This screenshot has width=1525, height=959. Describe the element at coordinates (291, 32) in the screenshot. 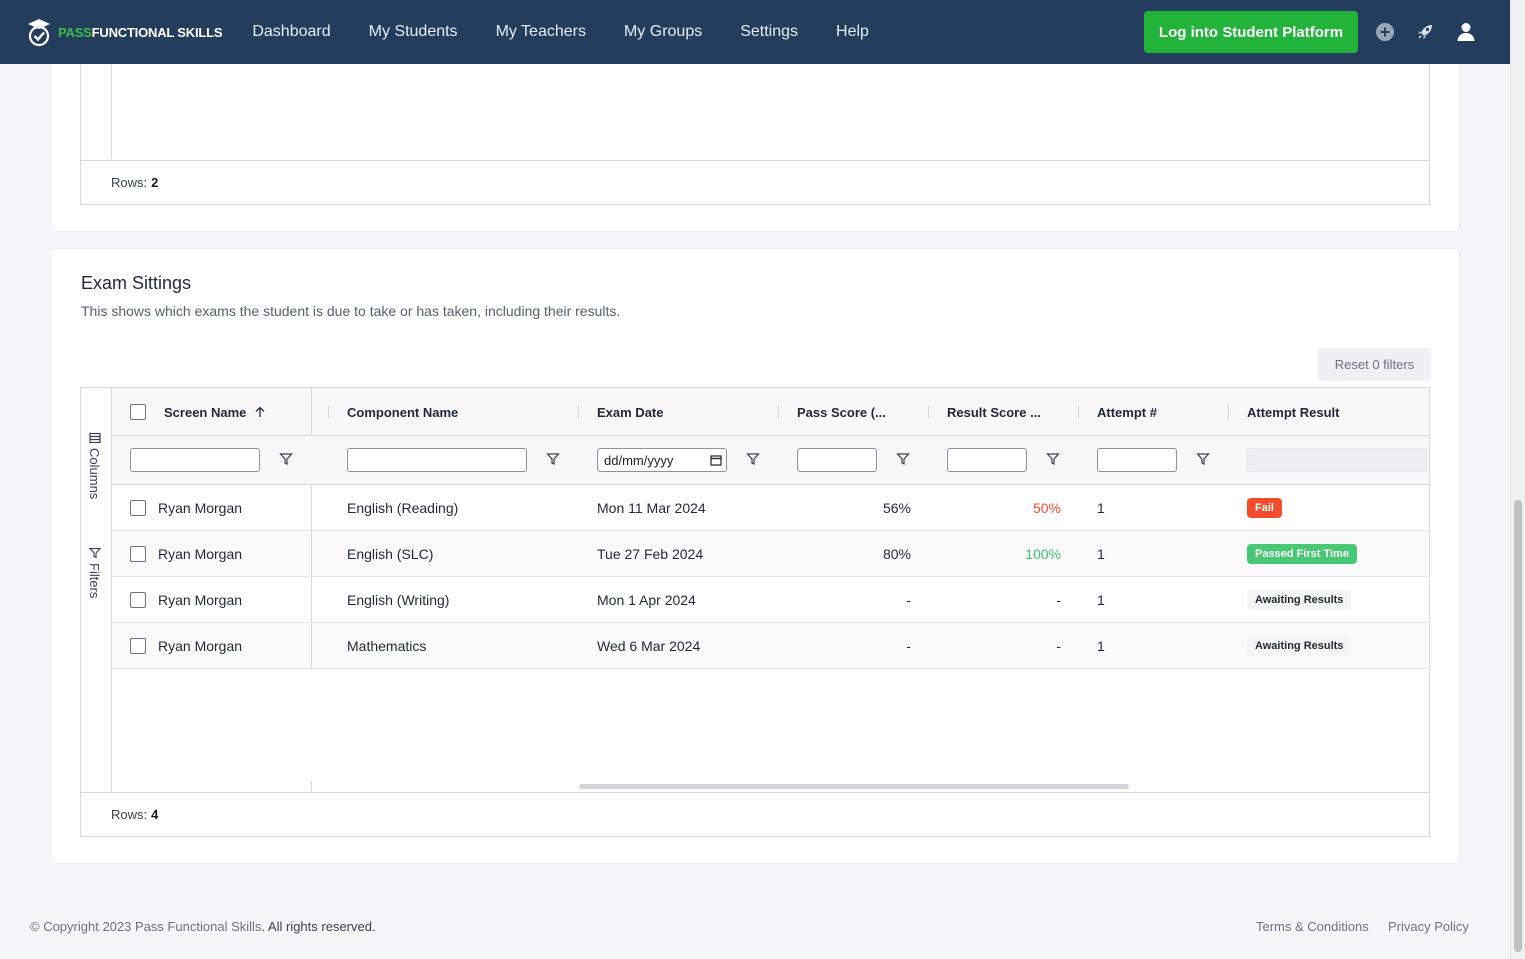

I see `nav-dashboard: Dashboard` at that location.